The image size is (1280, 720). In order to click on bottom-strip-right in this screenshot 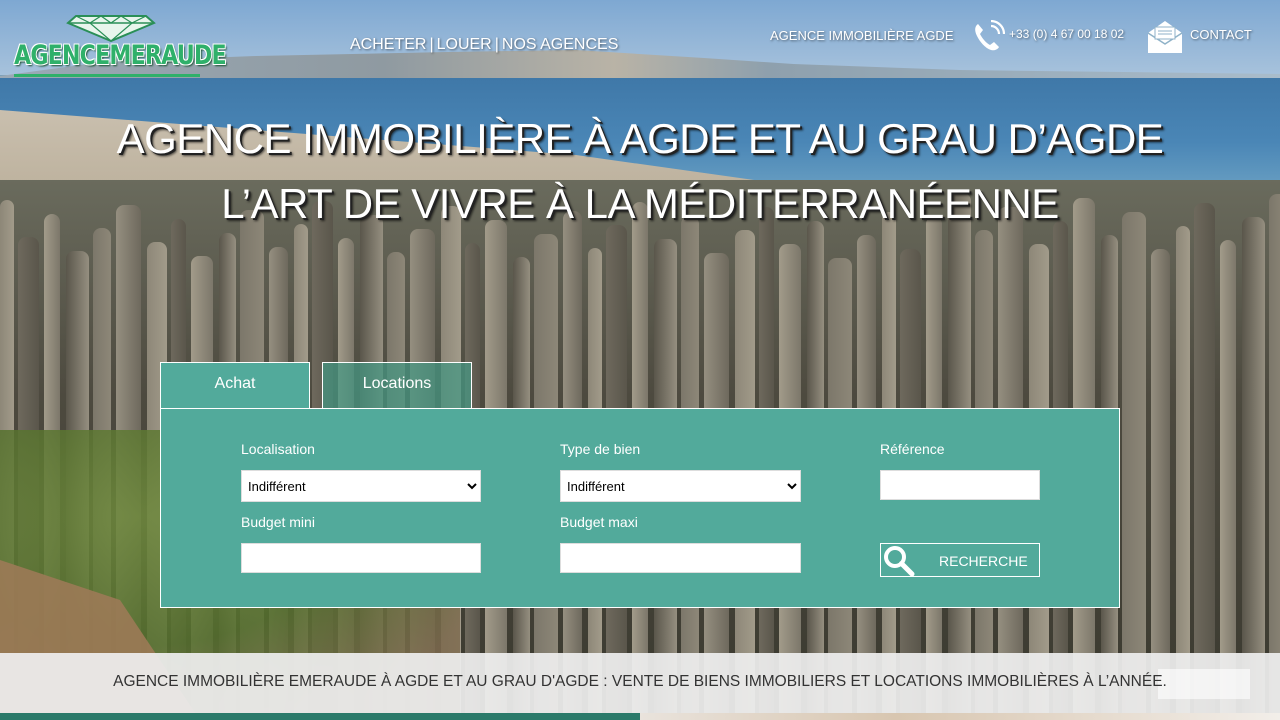, I will do `click(960, 716)`.